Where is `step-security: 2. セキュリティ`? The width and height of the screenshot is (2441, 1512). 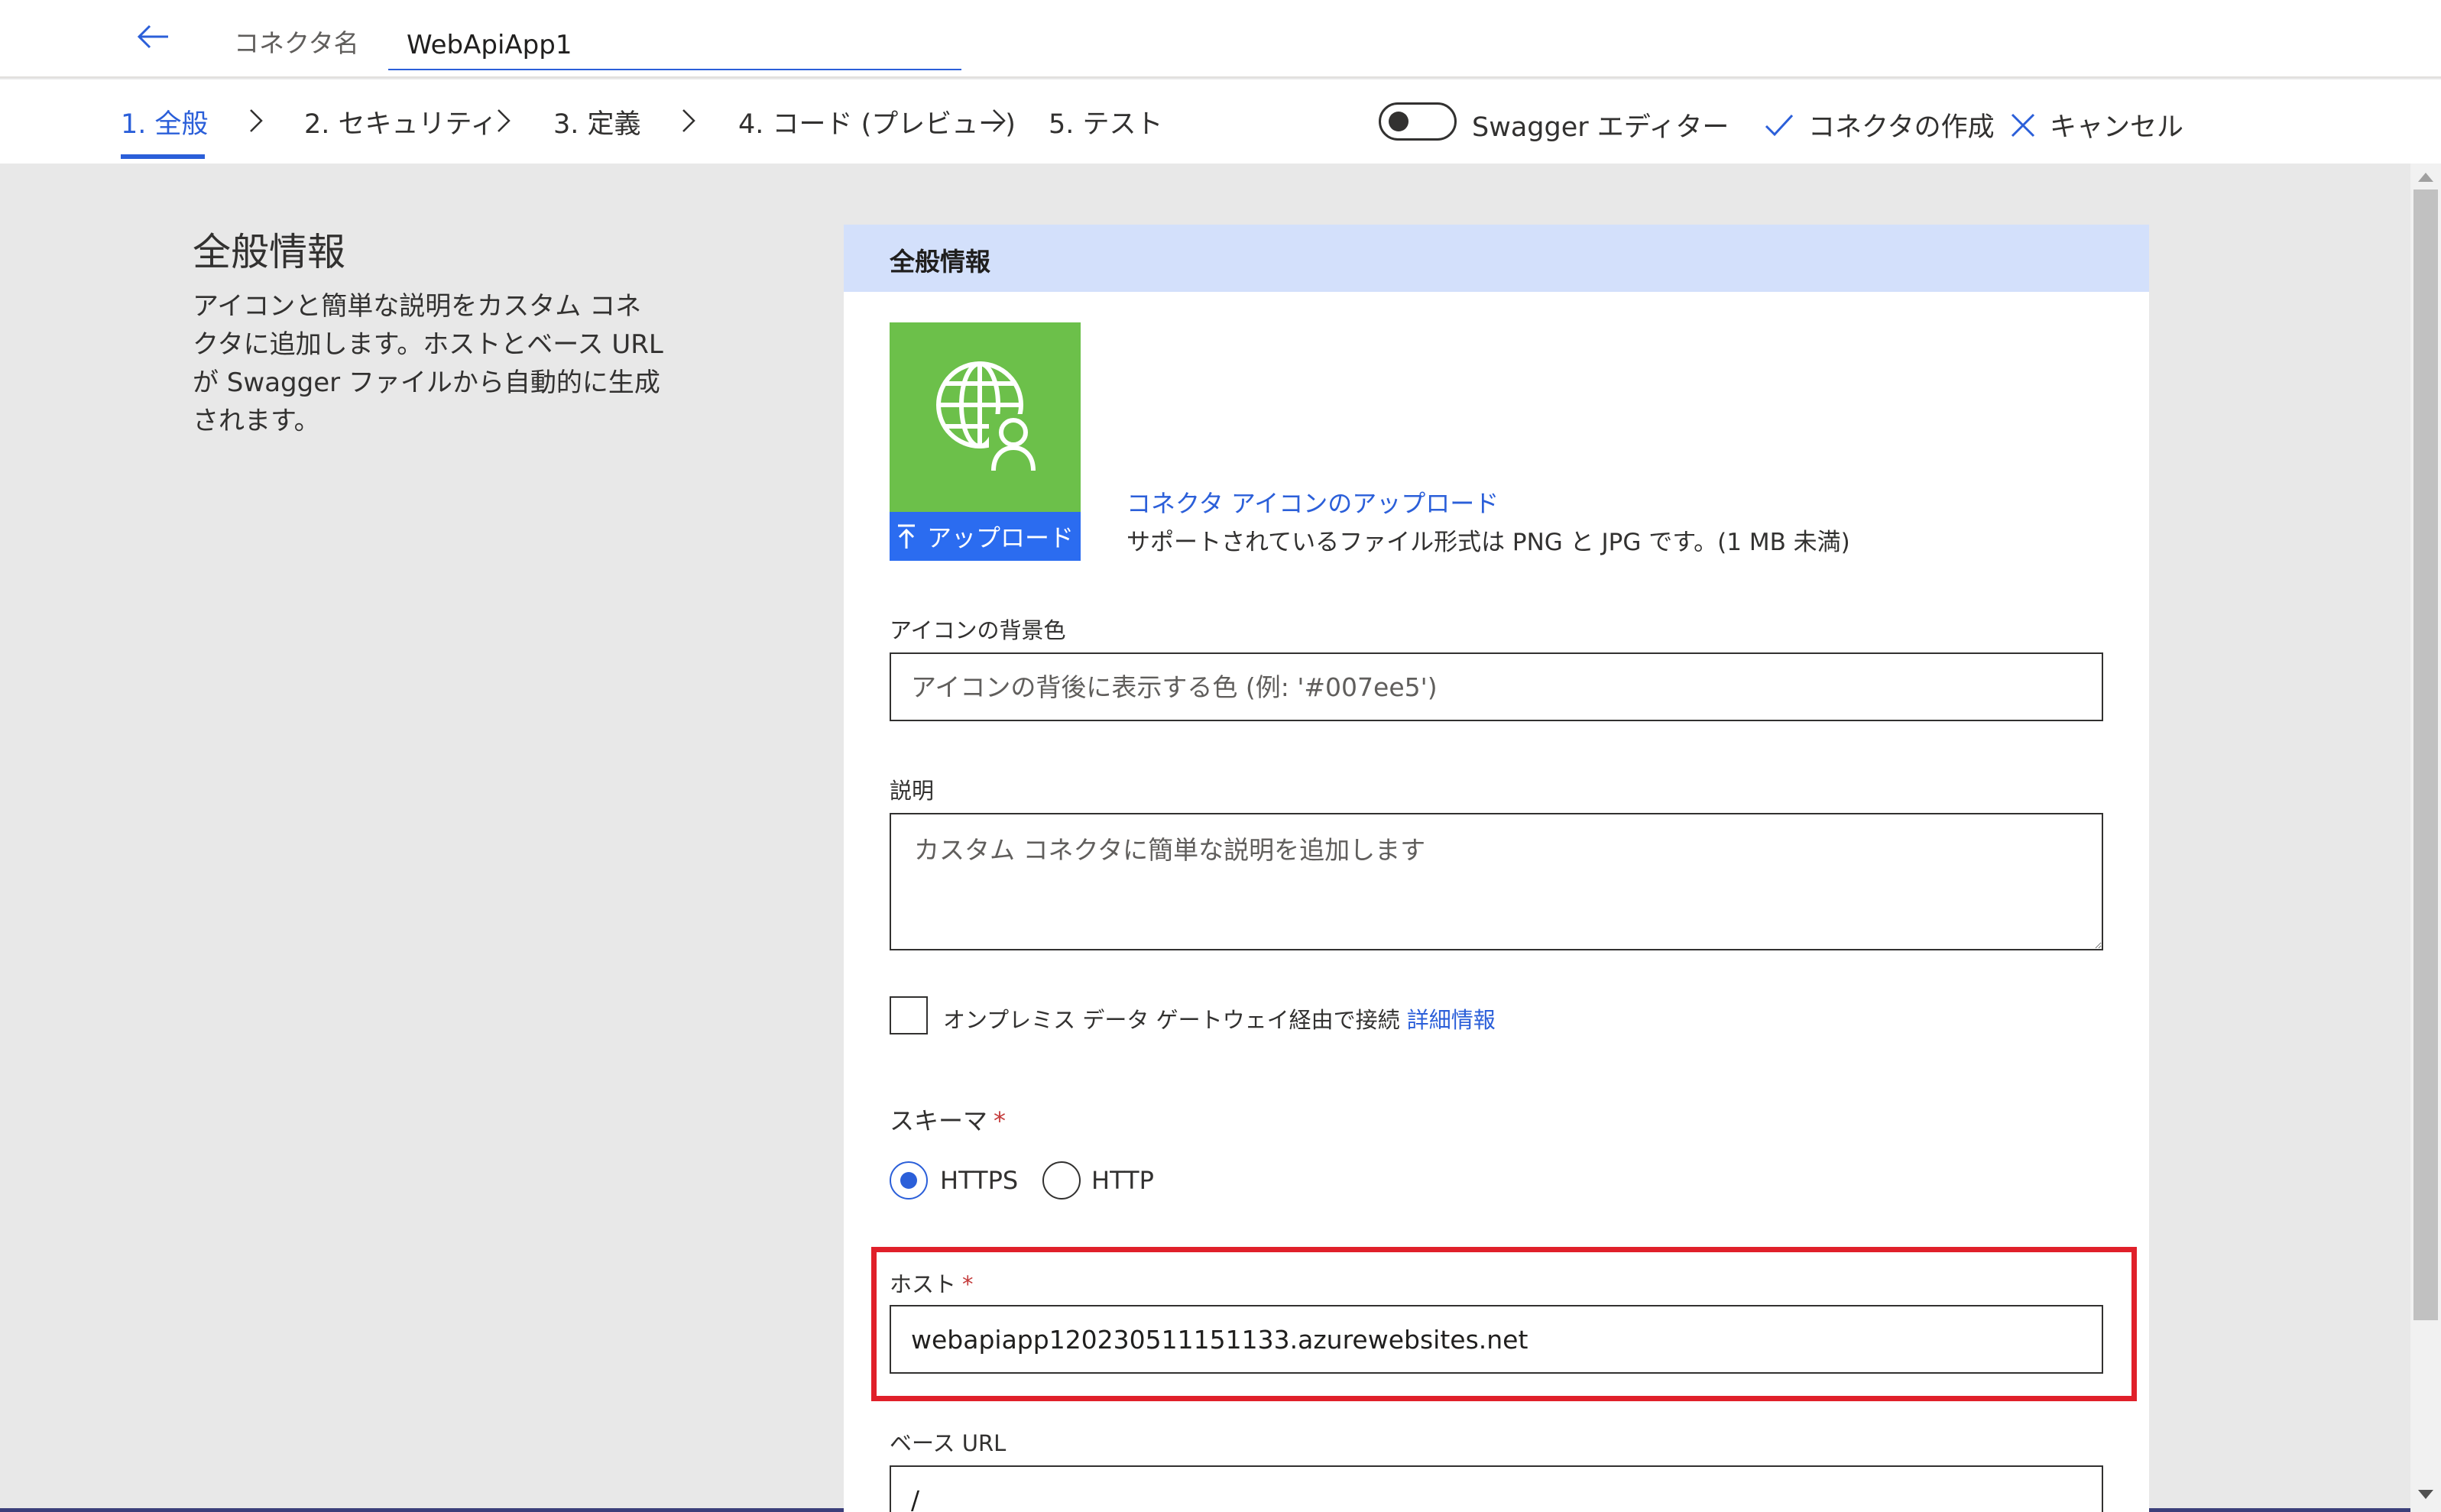
step-security: 2. セキュリティ is located at coordinates (401, 121).